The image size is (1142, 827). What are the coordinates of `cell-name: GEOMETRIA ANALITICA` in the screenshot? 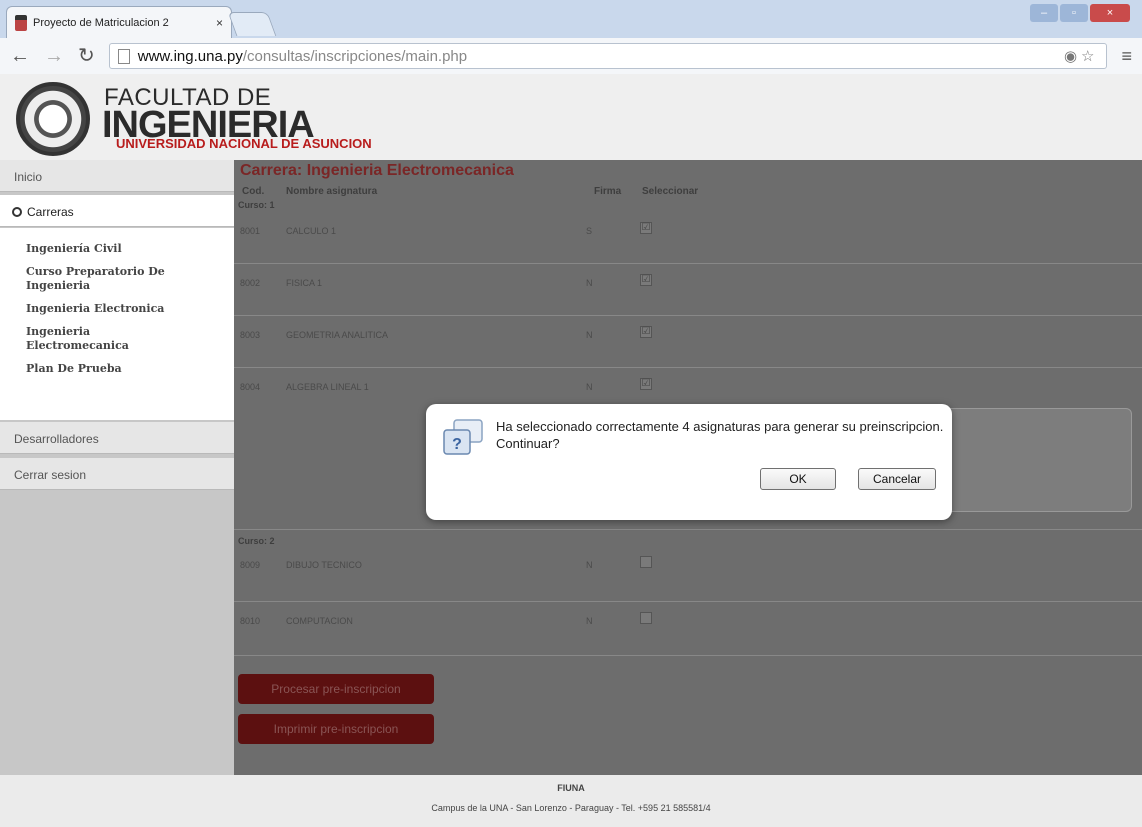 It's located at (337, 335).